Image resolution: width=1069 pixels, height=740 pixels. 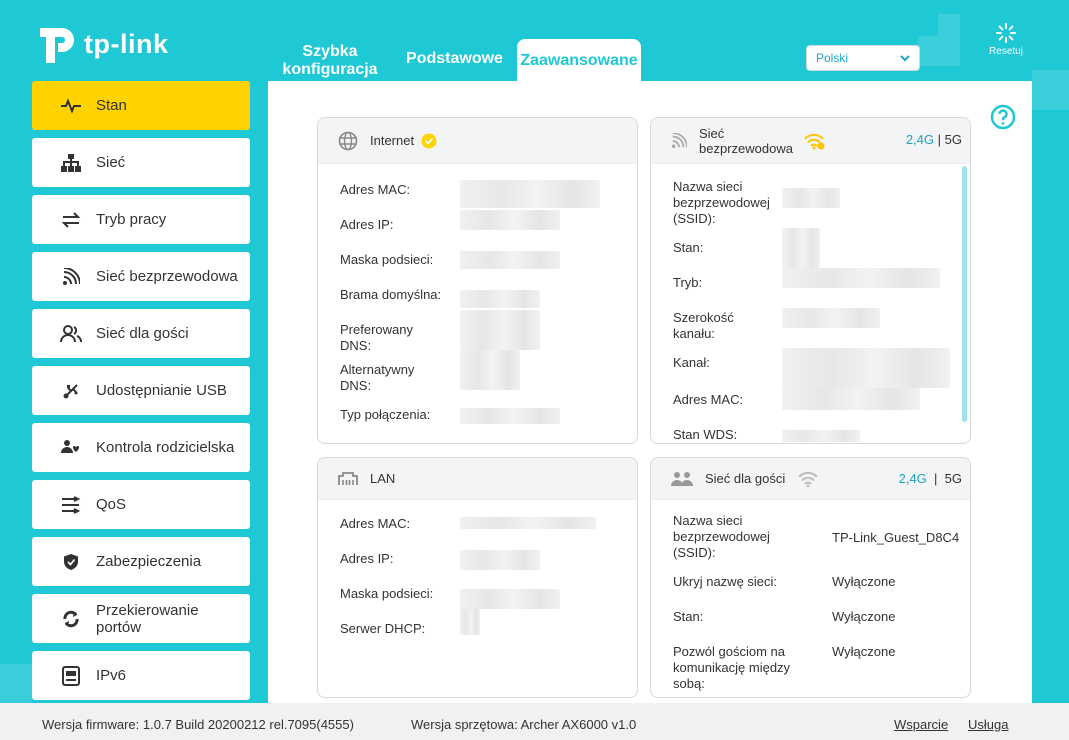 I want to click on wireless-ssid-label: Nazwa sieci bezprzewodowej (SSID):, so click(x=721, y=202).